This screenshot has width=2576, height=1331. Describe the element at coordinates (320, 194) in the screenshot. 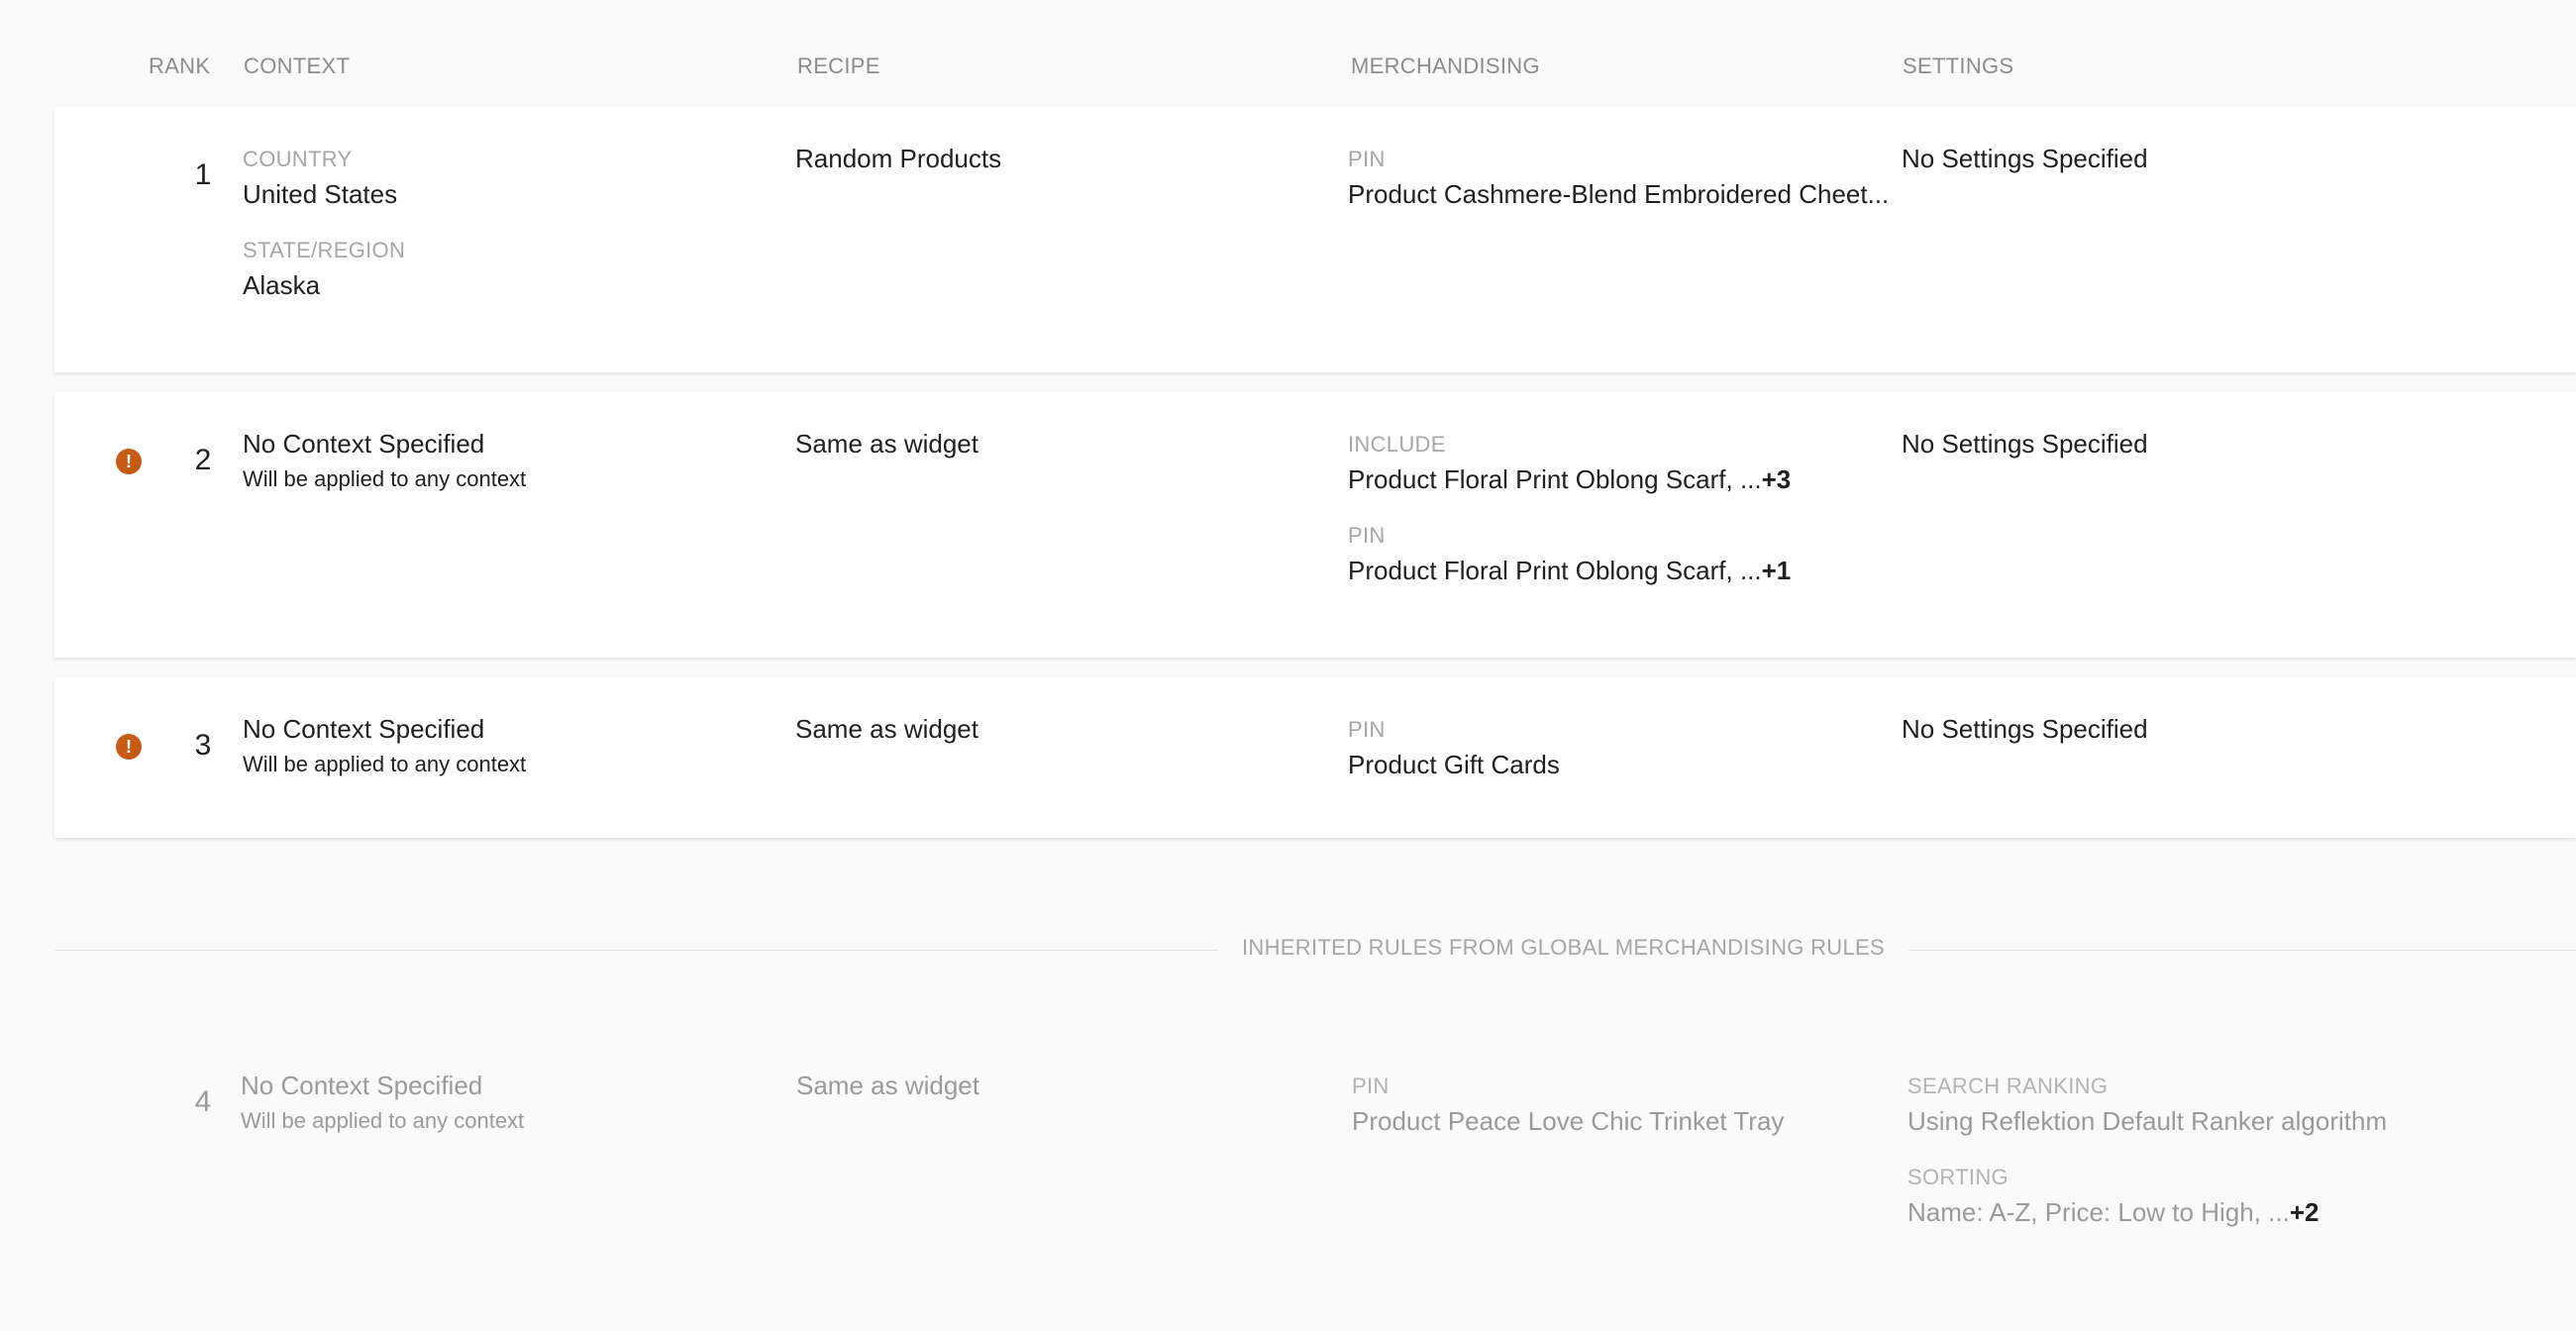

I see `context-value-country: United States` at that location.